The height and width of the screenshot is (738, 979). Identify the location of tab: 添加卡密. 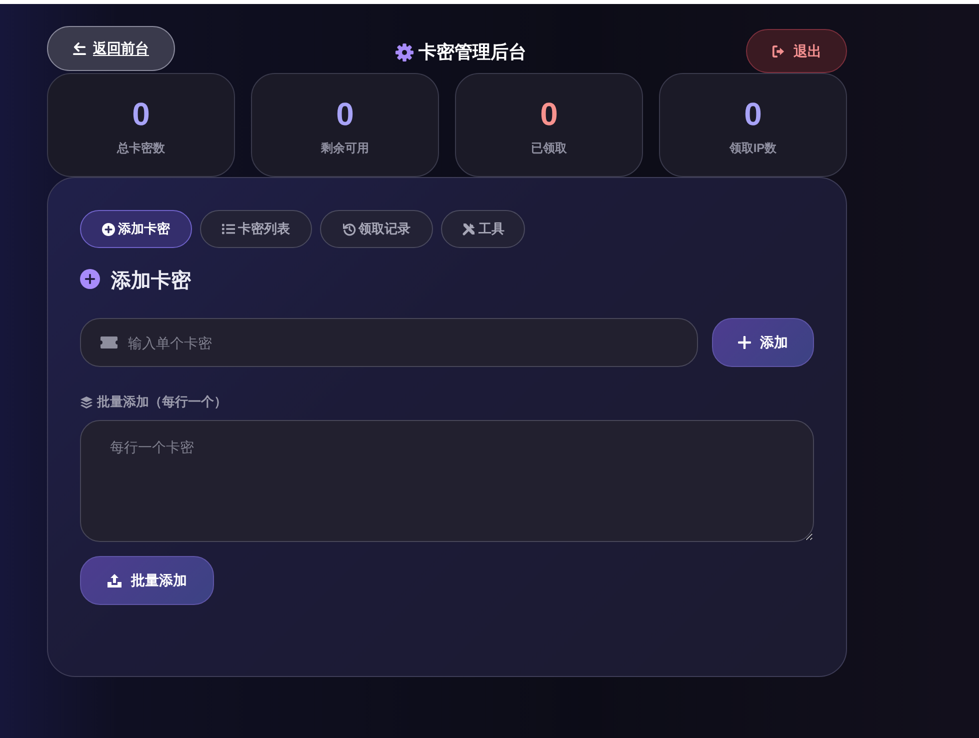
(136, 229).